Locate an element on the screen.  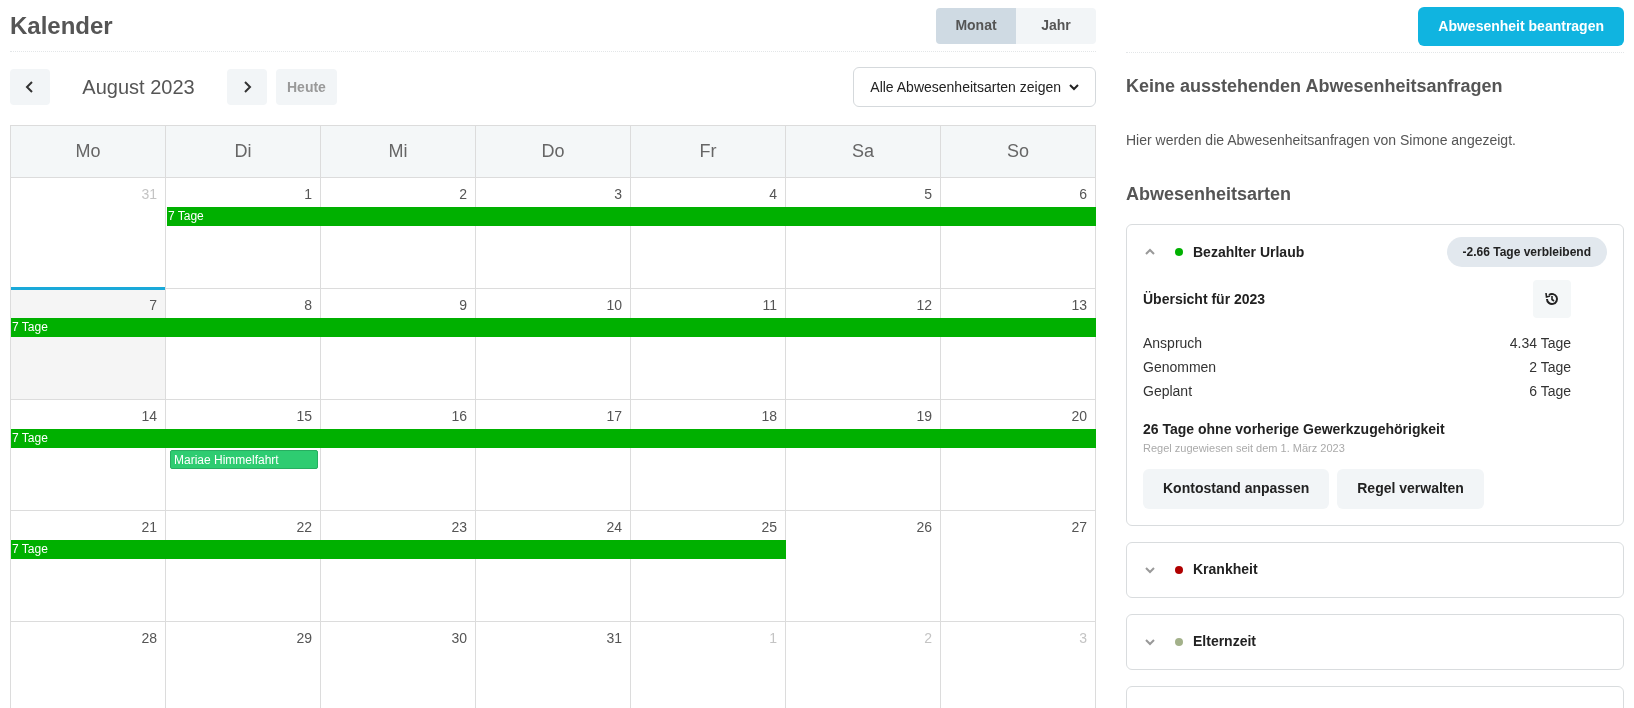
day-number: 14 is located at coordinates (149, 416).